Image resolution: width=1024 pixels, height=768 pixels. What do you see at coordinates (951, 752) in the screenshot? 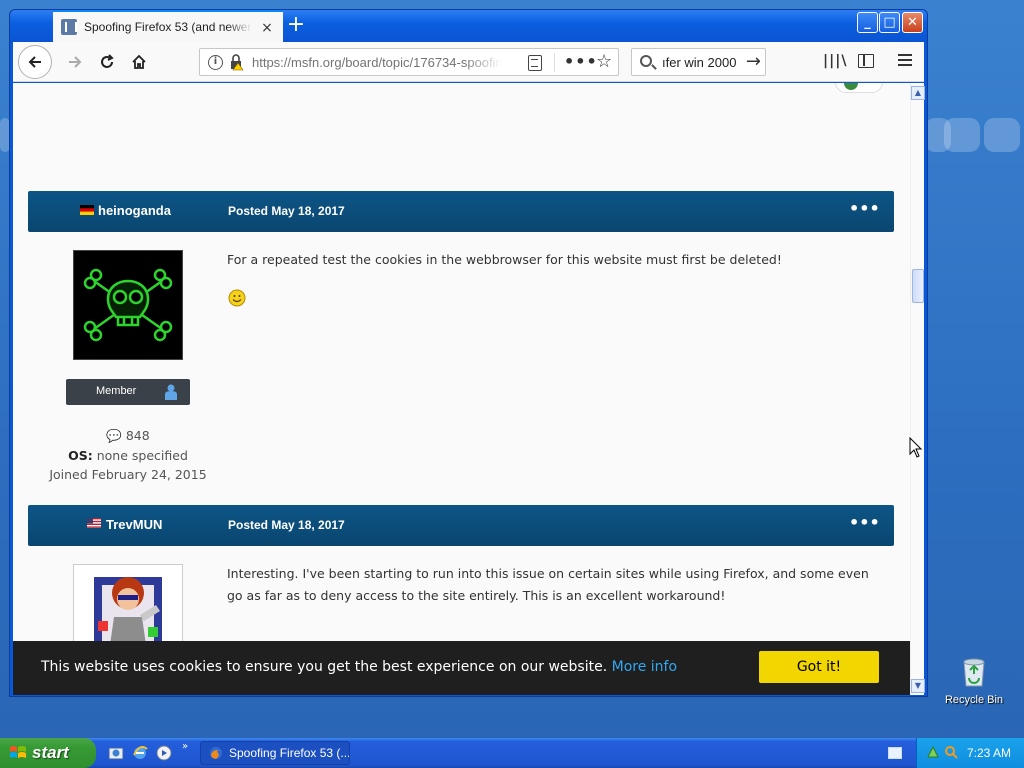
I see `search-tray-icon` at bounding box center [951, 752].